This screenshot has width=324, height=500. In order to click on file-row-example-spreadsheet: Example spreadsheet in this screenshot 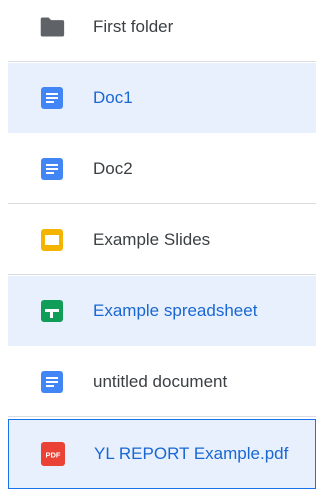, I will do `click(162, 311)`.